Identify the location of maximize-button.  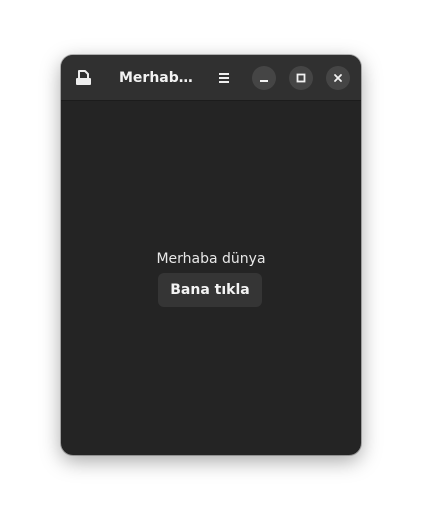
(301, 78).